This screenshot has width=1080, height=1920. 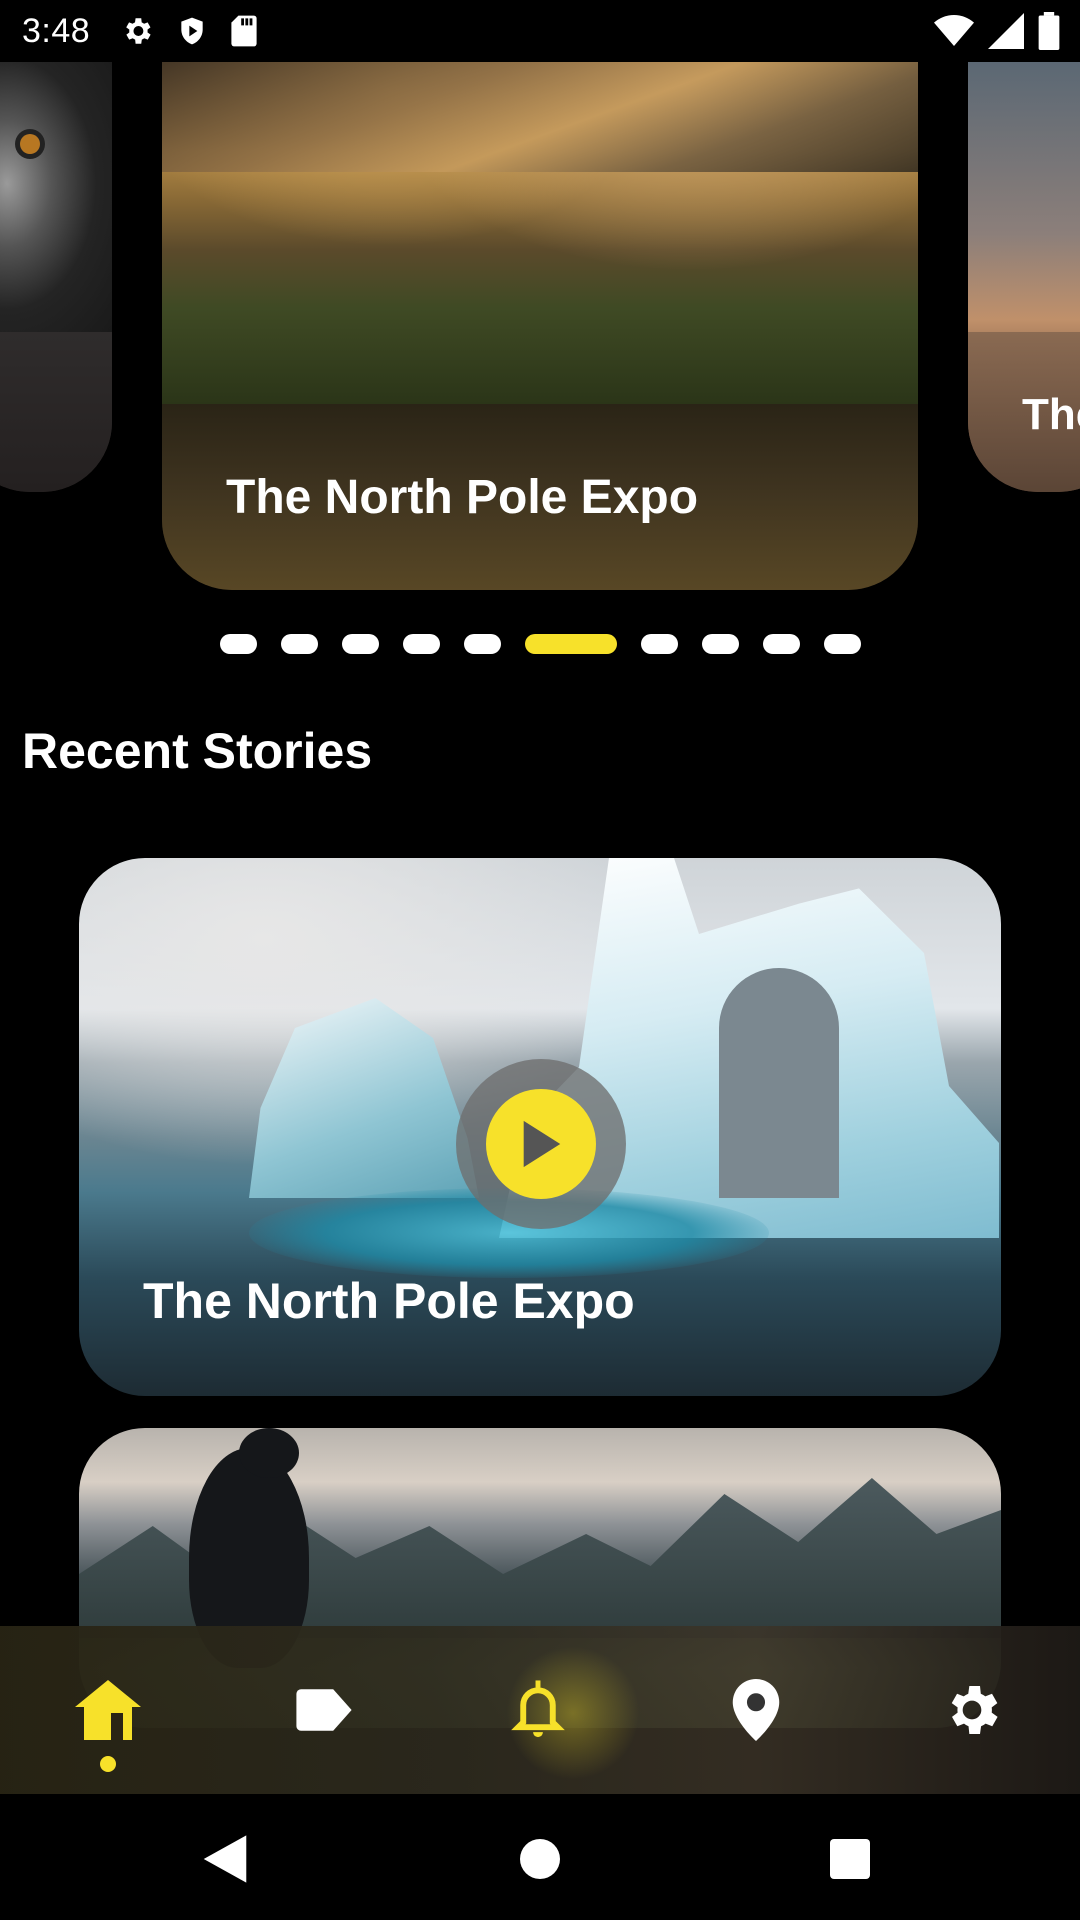 What do you see at coordinates (56, 412) in the screenshot?
I see `card-caption-area` at bounding box center [56, 412].